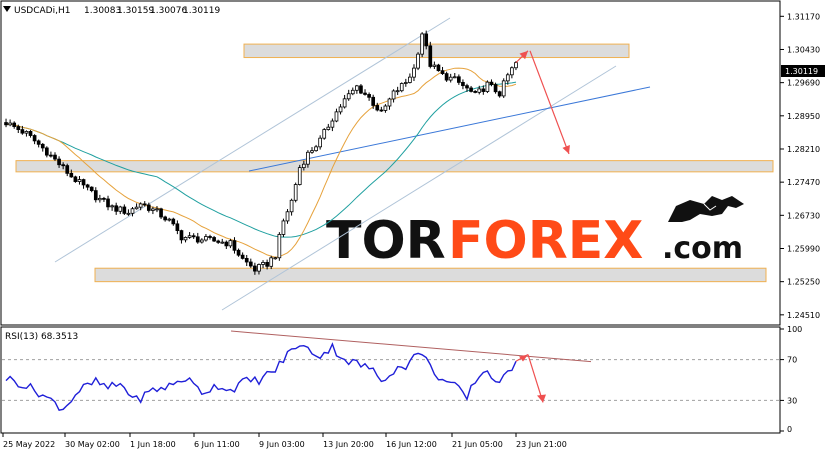 The image size is (828, 455). What do you see at coordinates (430, 275) in the screenshot?
I see `support-zone` at bounding box center [430, 275].